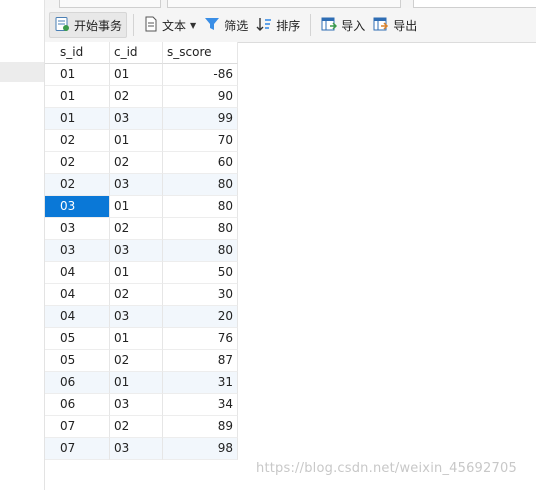  I want to click on table-row: 05 01 76, so click(141, 339).